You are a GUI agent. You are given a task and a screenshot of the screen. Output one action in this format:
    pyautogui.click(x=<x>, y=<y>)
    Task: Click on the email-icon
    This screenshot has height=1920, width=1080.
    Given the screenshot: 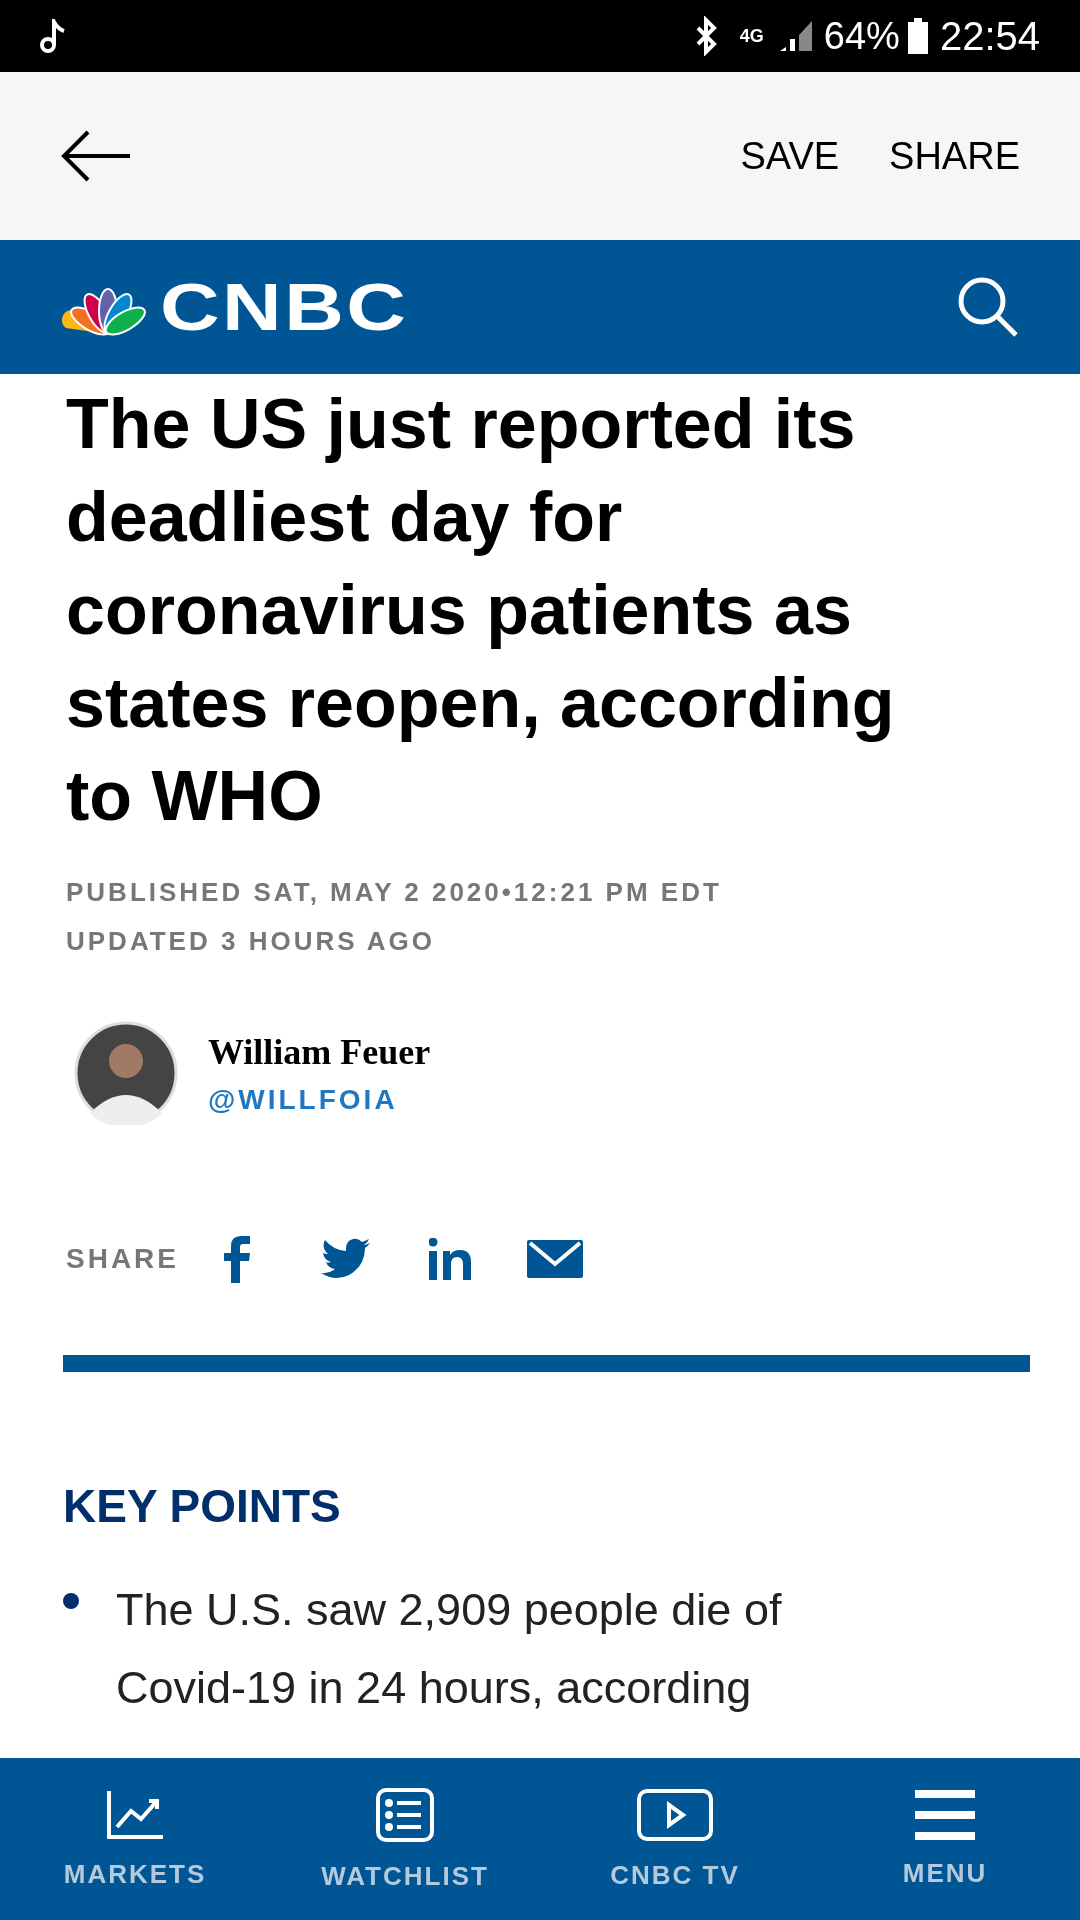 What is the action you would take?
    pyautogui.click(x=555, y=1259)
    